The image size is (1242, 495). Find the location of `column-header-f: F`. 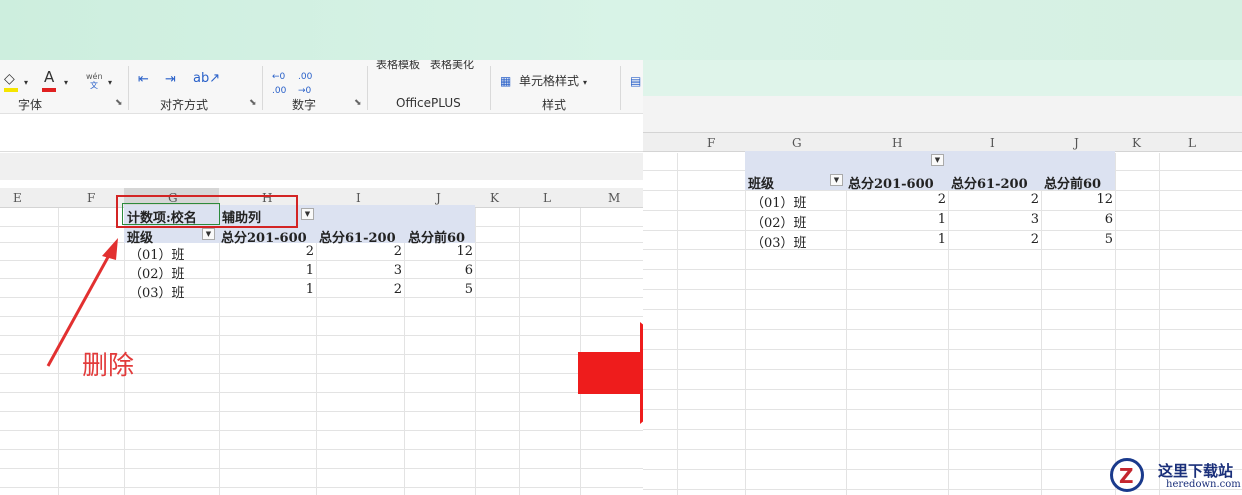

column-header-f: F is located at coordinates (711, 143).